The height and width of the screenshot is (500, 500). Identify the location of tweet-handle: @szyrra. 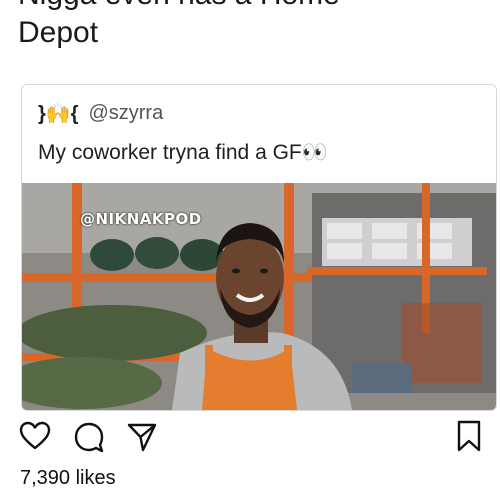
(125, 113).